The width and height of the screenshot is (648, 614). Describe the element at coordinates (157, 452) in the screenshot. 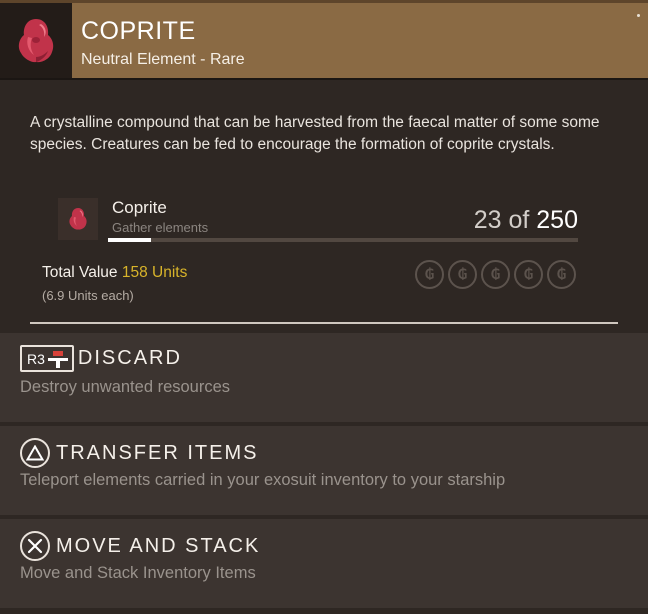

I see `action-transfer-label: TRANSFER ITEMS` at that location.